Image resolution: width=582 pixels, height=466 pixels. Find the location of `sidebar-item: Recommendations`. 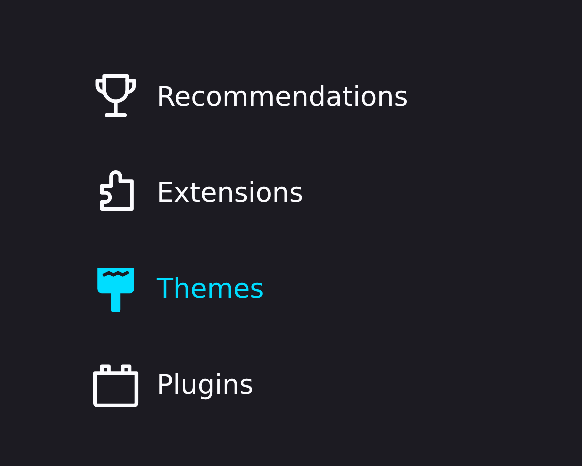

sidebar-item: Recommendations is located at coordinates (250, 97).